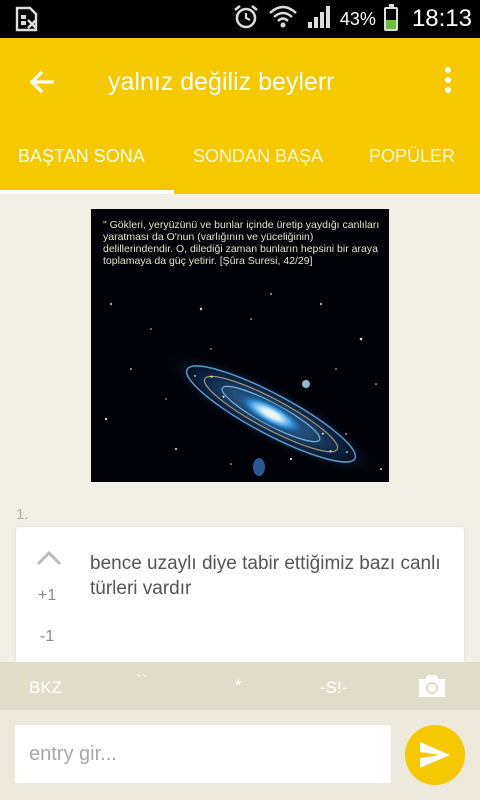 This screenshot has height=800, width=480. What do you see at coordinates (258, 156) in the screenshot?
I see `tab-sondan-basa: SONDAN BAŞA` at bounding box center [258, 156].